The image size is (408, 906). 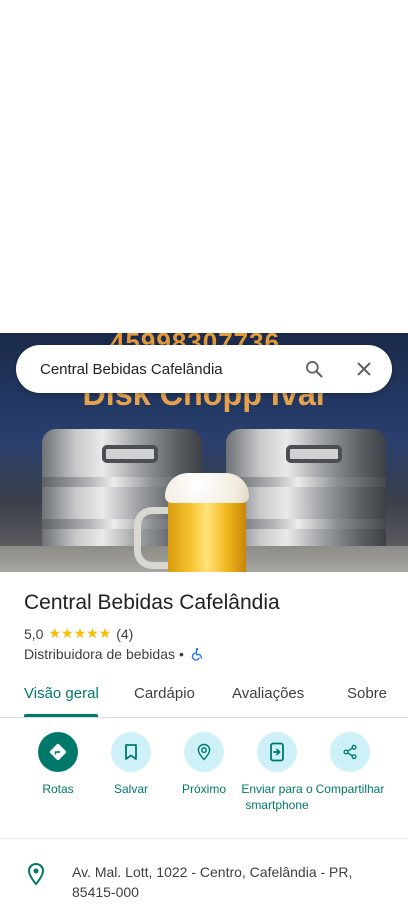 What do you see at coordinates (61, 693) in the screenshot?
I see `tab-overview: Visão geral` at bounding box center [61, 693].